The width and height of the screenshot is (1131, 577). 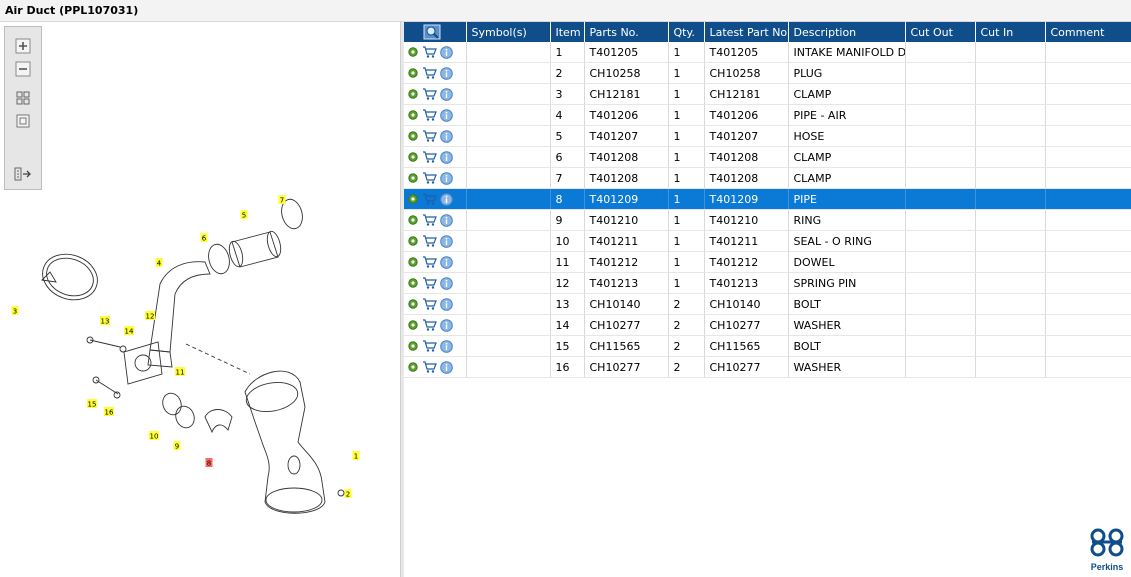 I want to click on table-row: 11 T401212 1 T401212 DOWEL, so click(x=767, y=262).